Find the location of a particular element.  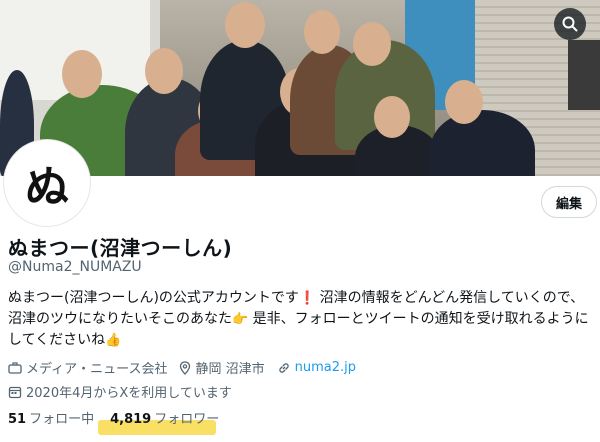

joined-text: 2020年4月からXを利用しています is located at coordinates (129, 393).